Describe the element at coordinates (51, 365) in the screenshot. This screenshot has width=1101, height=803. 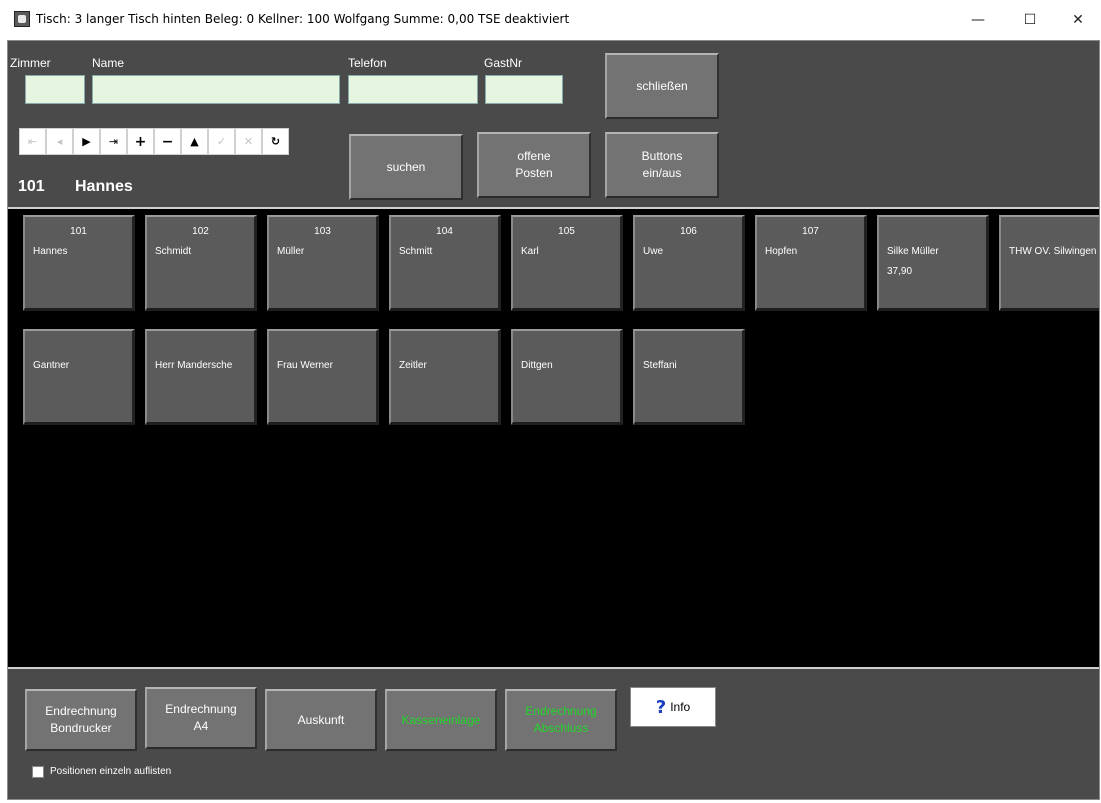
I see `guest-tile-name: Gantner` at that location.